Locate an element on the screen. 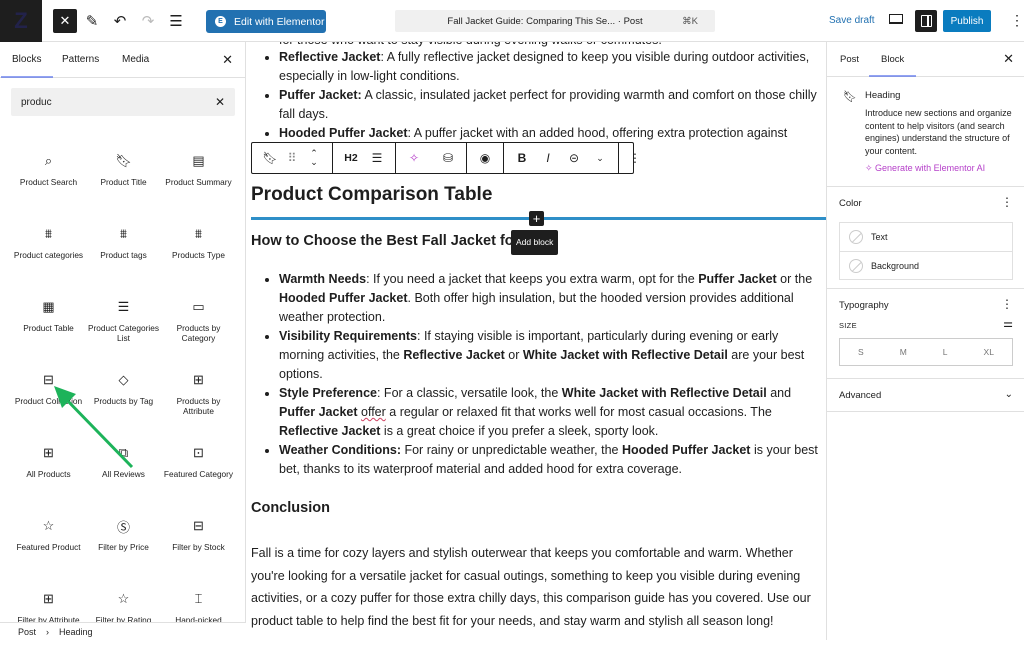 The height and width of the screenshot is (653, 1024). advanced-panel: Advanced ⌄ is located at coordinates (925, 395).